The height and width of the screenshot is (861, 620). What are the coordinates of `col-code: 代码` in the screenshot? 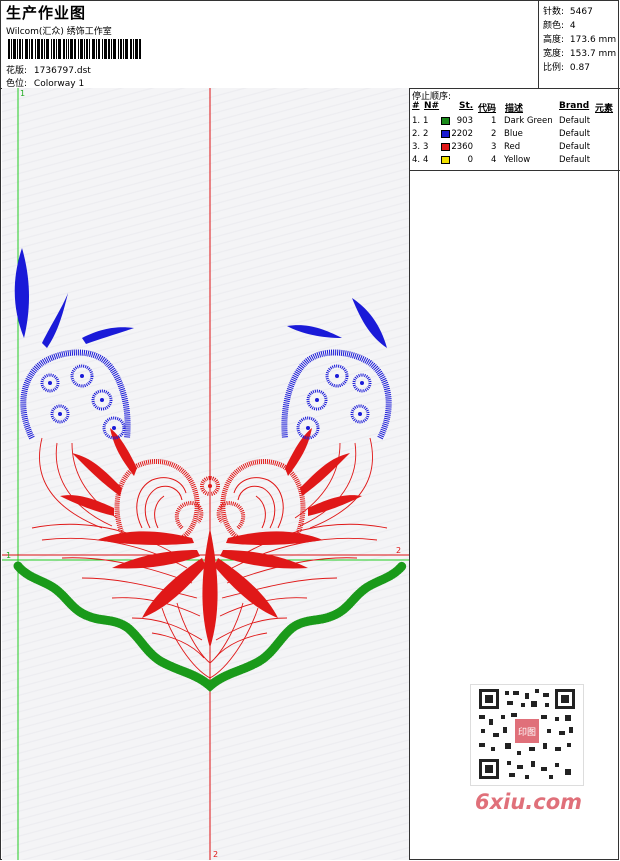 It's located at (487, 109).